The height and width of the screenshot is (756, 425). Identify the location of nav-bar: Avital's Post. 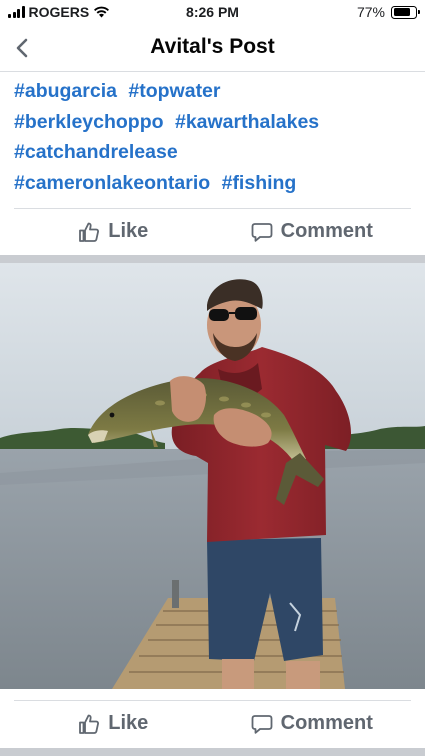
(212, 48).